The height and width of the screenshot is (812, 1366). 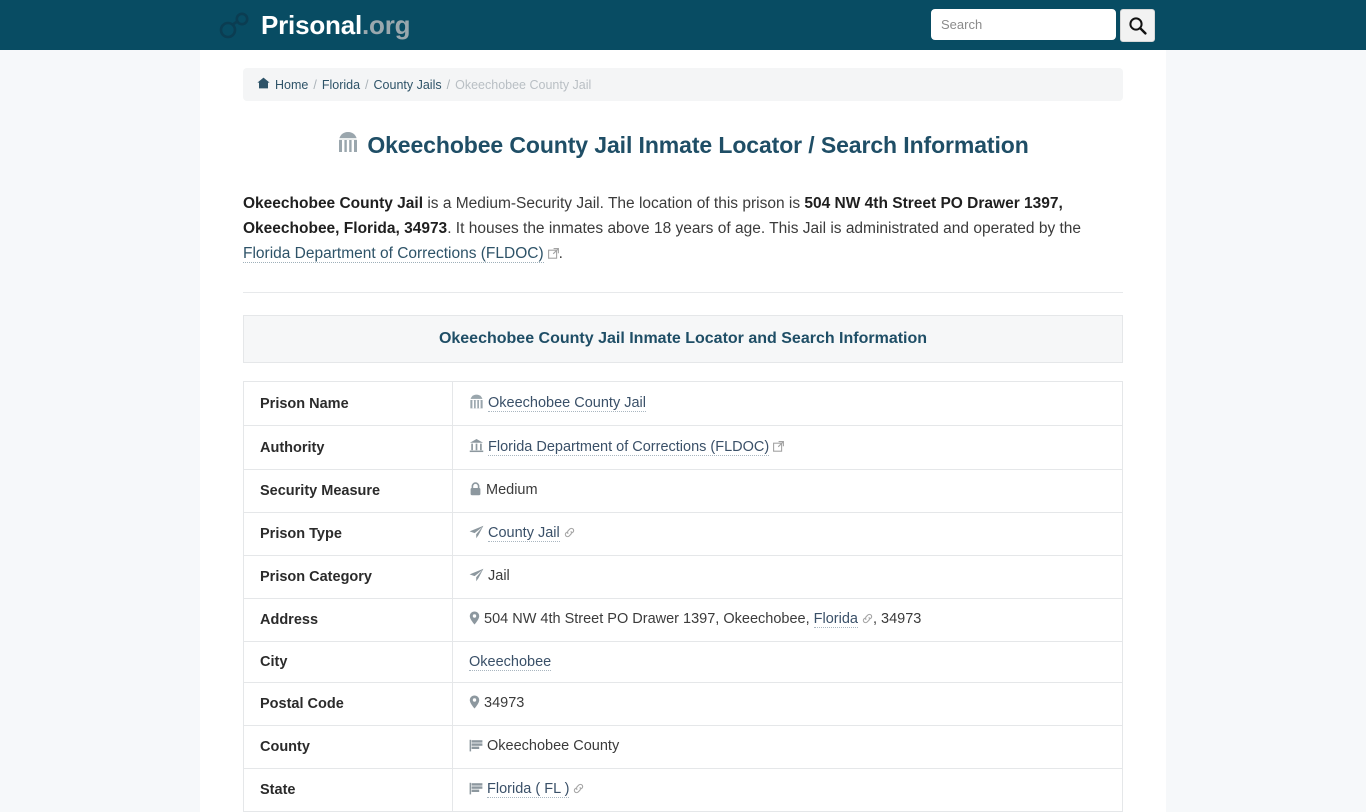 I want to click on breadcrumb-item-current: Okeechobee County Jail, so click(x=523, y=84).